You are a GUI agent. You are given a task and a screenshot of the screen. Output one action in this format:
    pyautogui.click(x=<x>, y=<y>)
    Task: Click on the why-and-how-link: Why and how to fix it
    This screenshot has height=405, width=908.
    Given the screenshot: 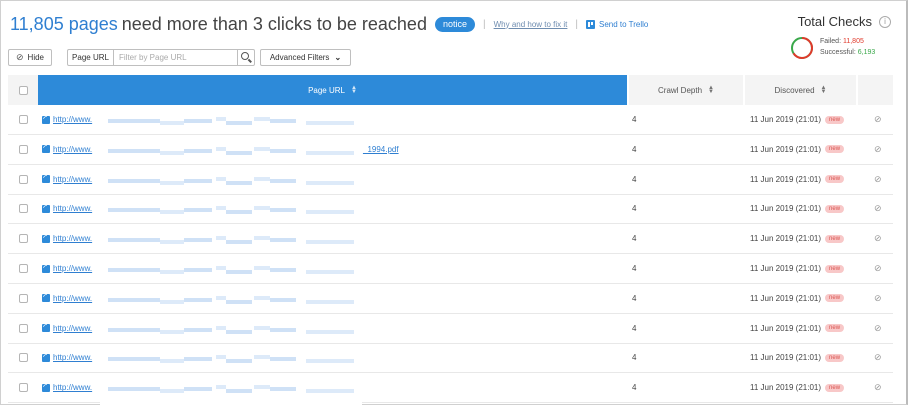 What is the action you would take?
    pyautogui.click(x=531, y=24)
    